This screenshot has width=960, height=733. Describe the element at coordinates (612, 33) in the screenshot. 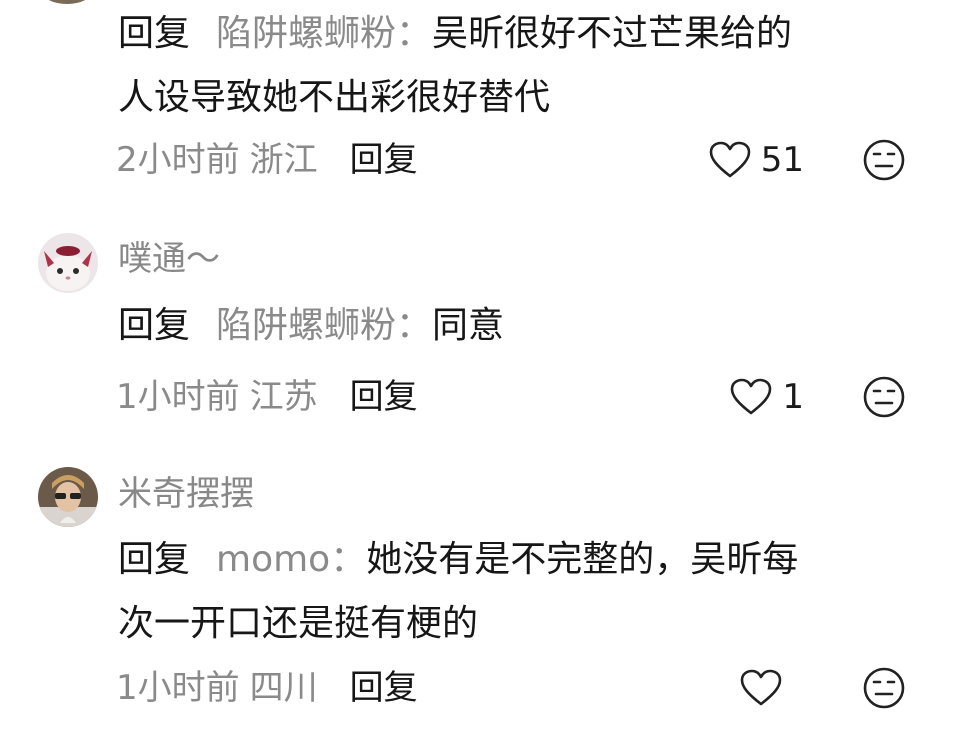

I see `comment-text-line1: 吴昕很好不过芒果给的` at that location.